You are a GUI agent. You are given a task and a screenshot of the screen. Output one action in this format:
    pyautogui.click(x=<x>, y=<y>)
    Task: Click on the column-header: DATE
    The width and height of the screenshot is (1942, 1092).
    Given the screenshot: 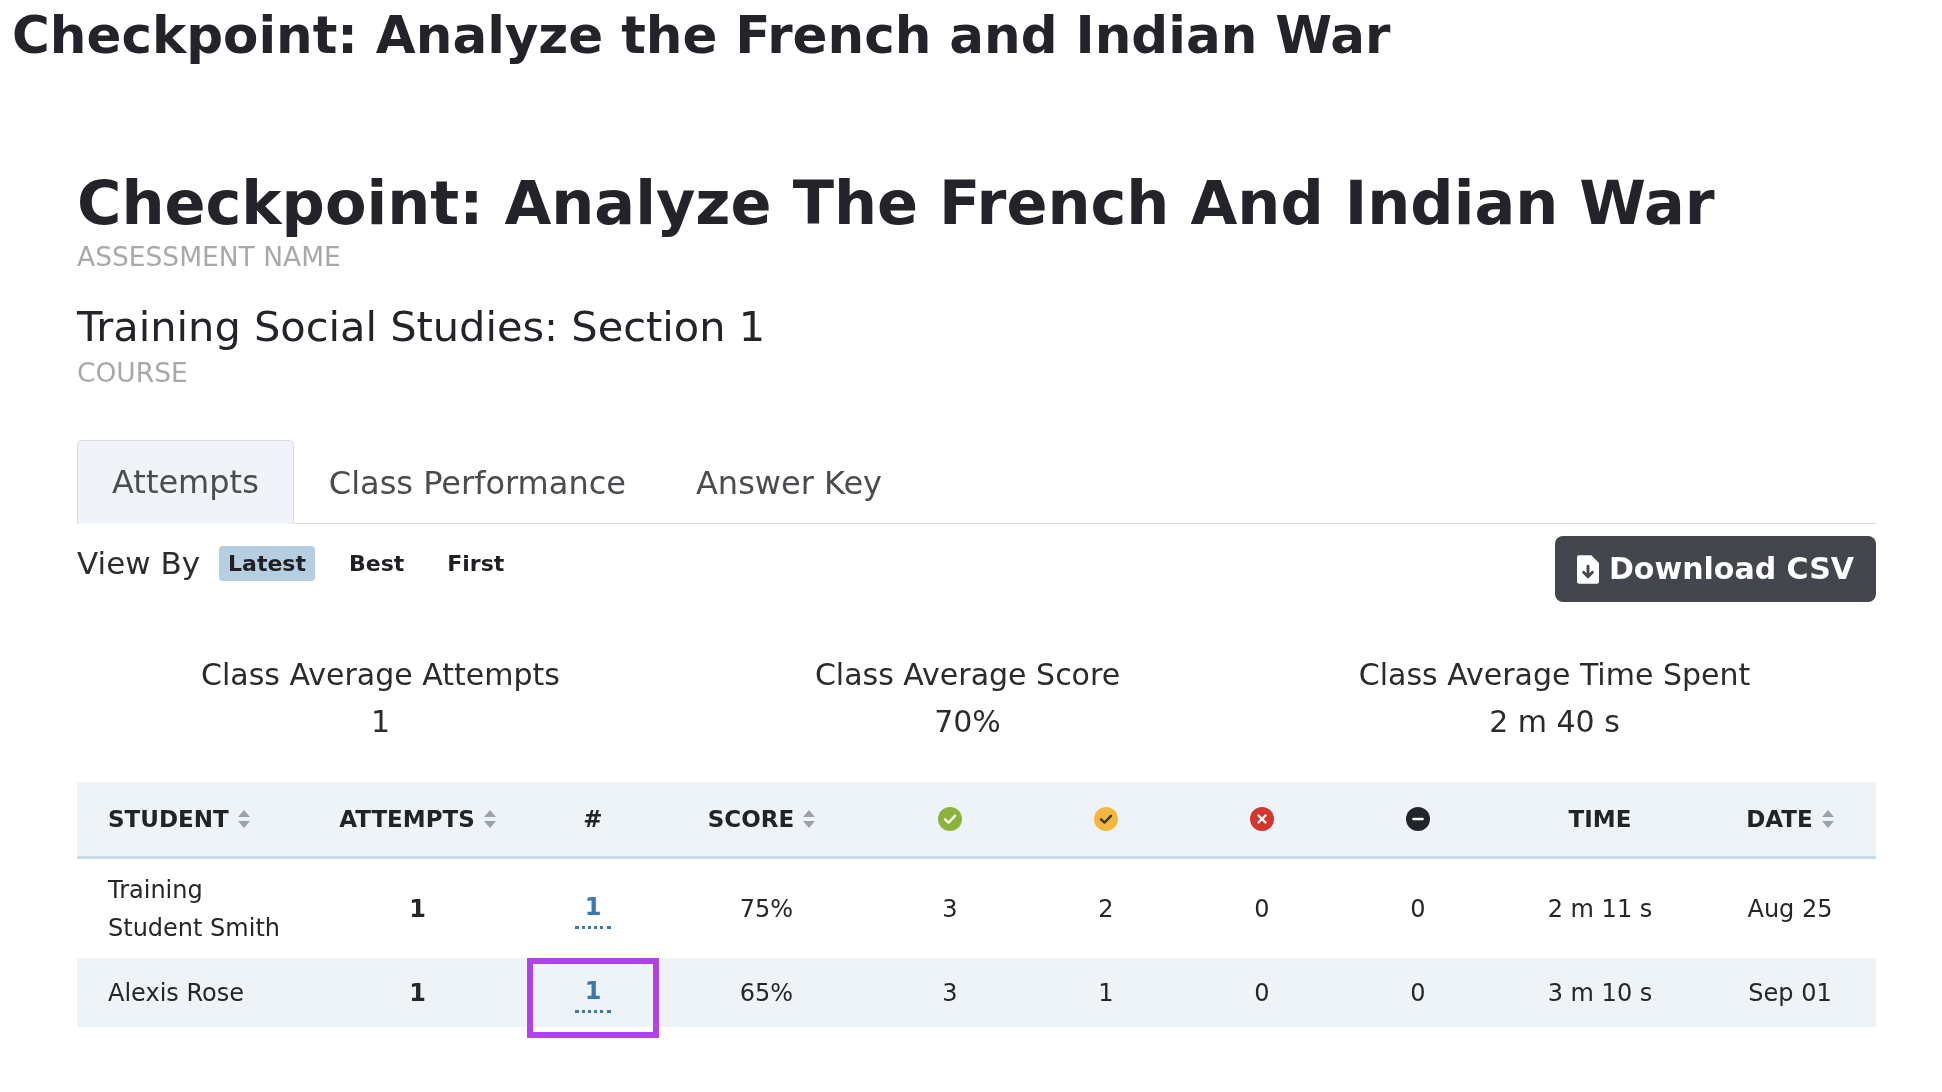 What is the action you would take?
    pyautogui.click(x=1779, y=819)
    